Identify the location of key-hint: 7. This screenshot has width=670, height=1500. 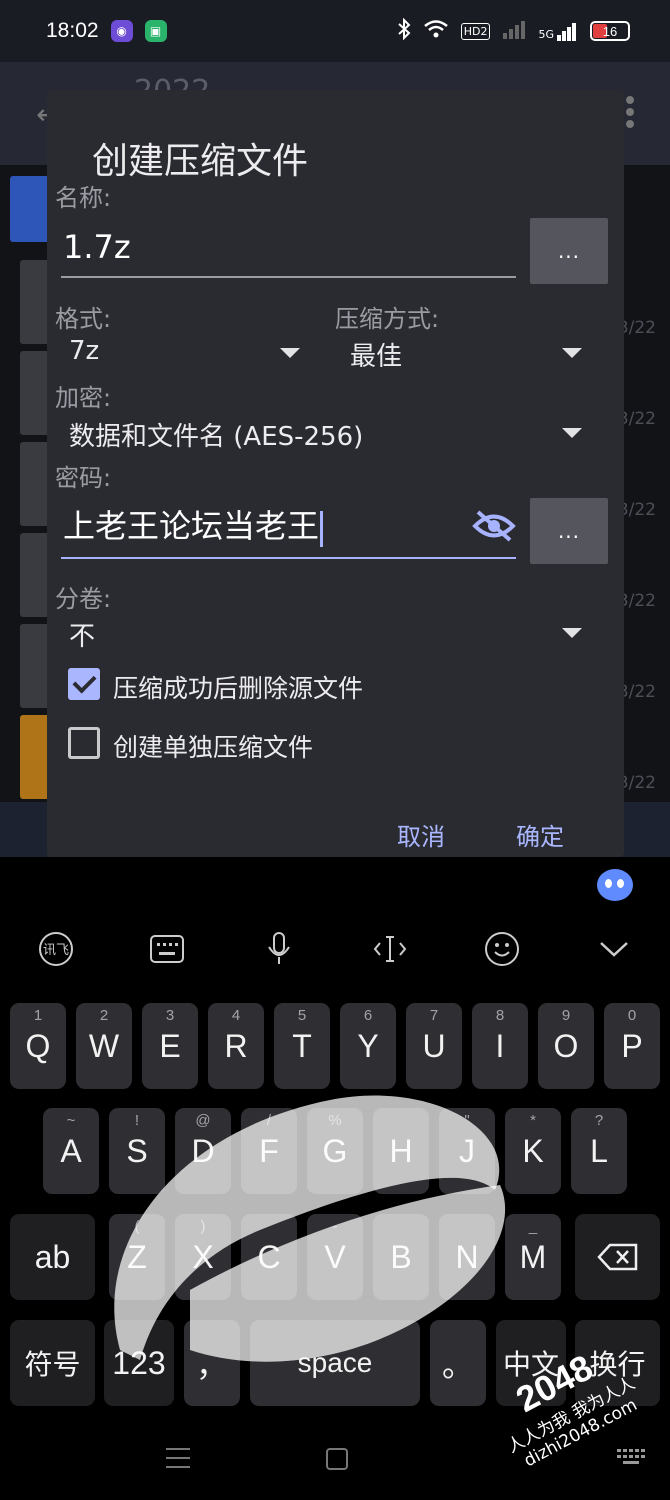
(434, 1015).